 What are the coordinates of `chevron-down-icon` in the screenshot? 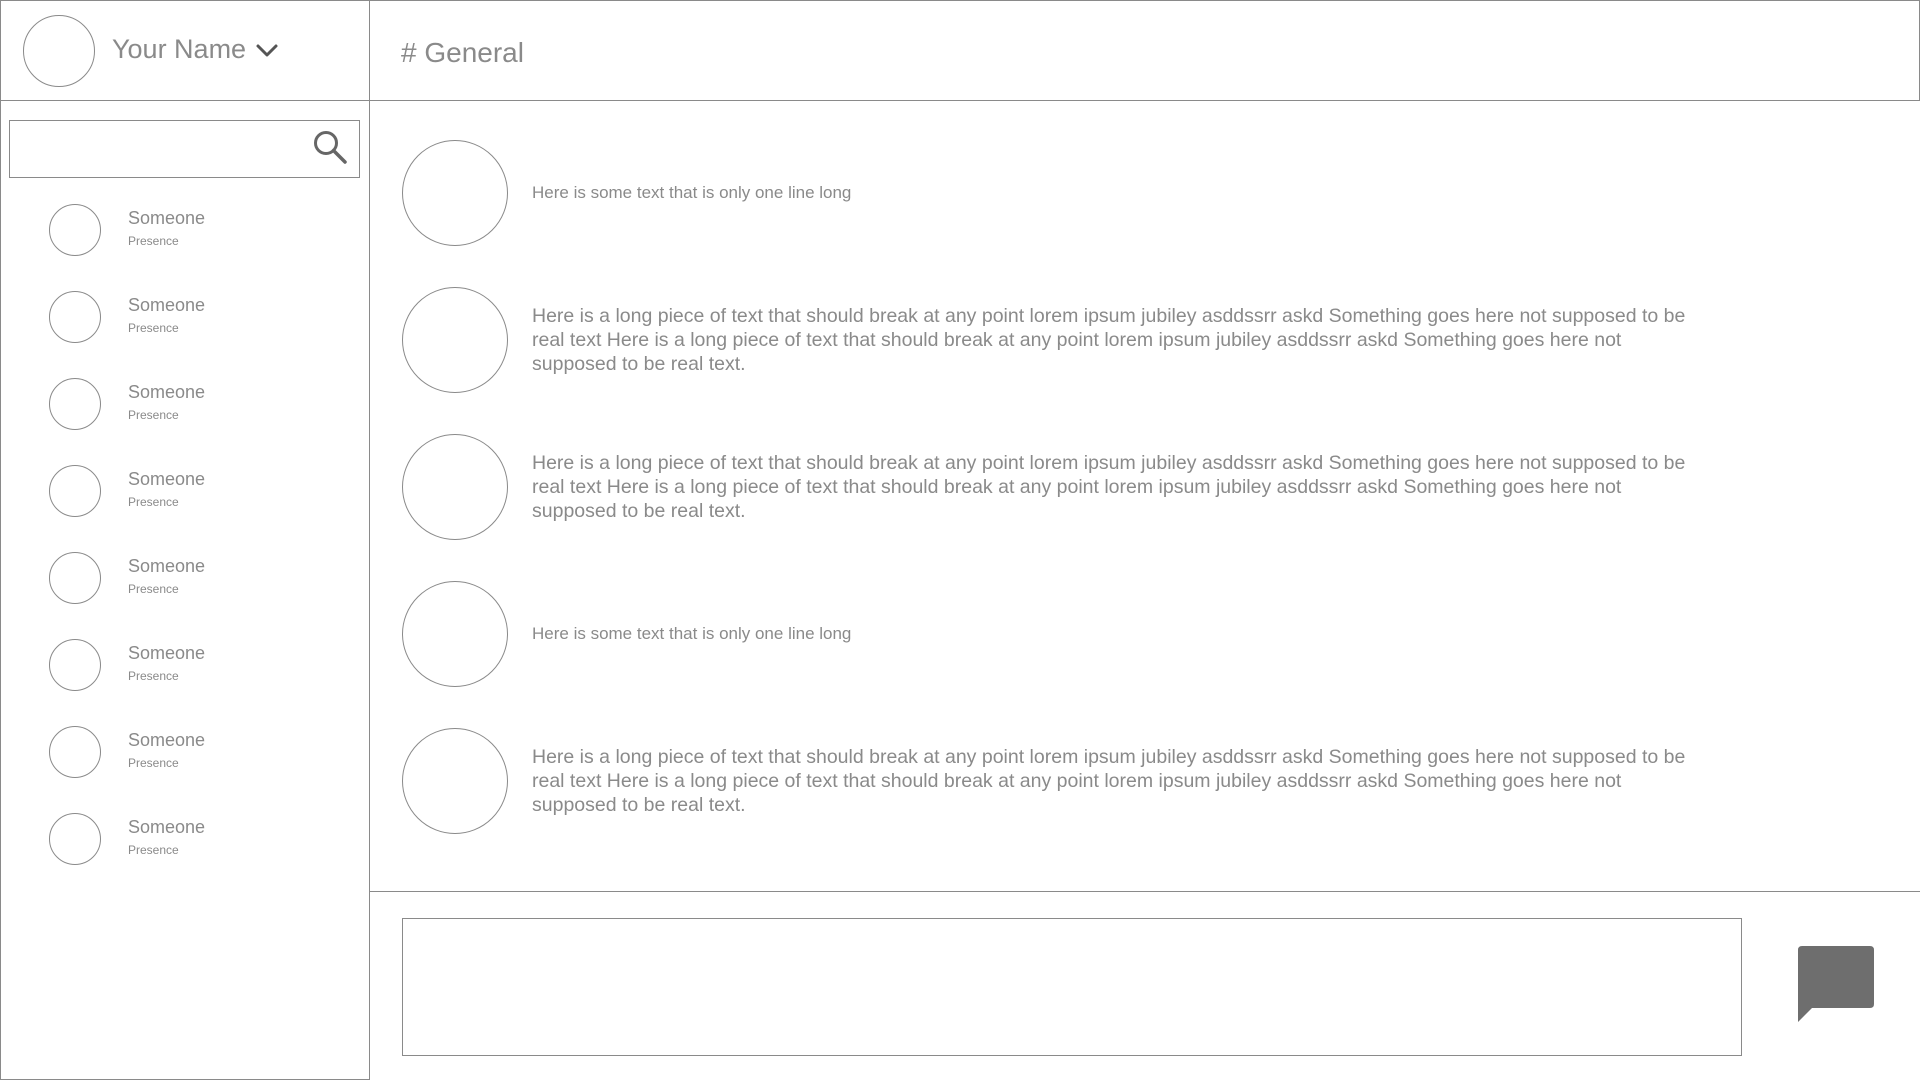 It's located at (267, 51).